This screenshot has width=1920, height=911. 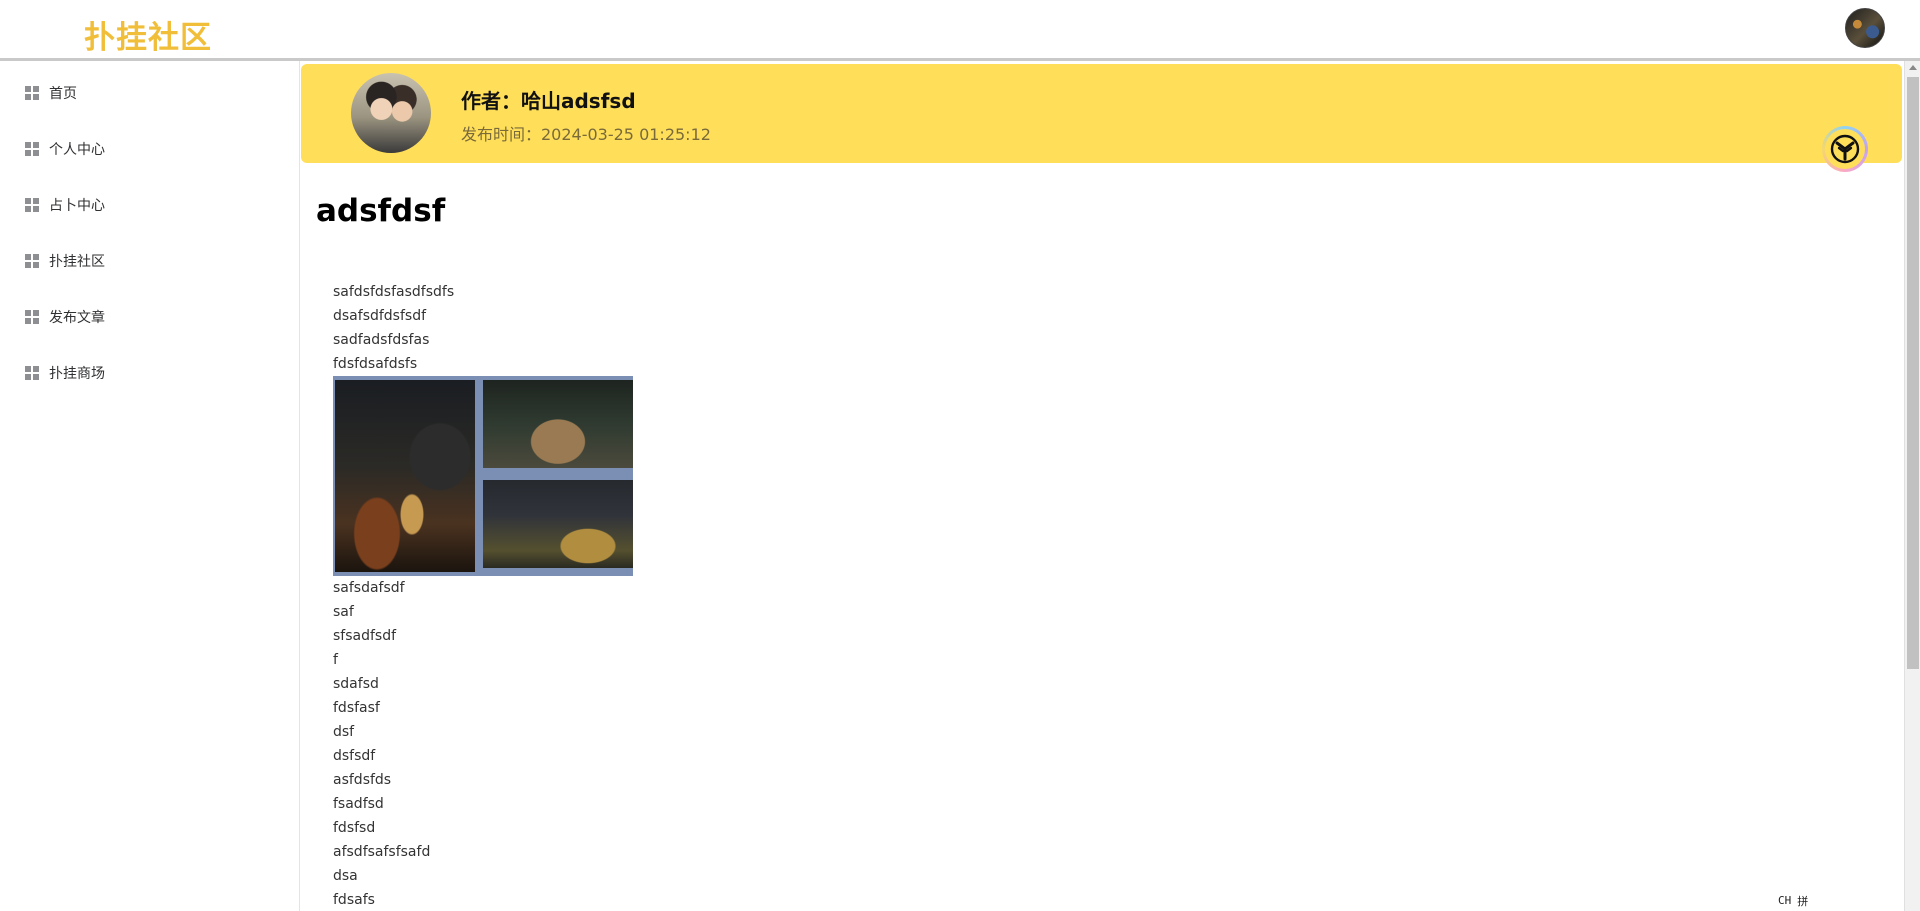 I want to click on article-image, so click(x=483, y=476).